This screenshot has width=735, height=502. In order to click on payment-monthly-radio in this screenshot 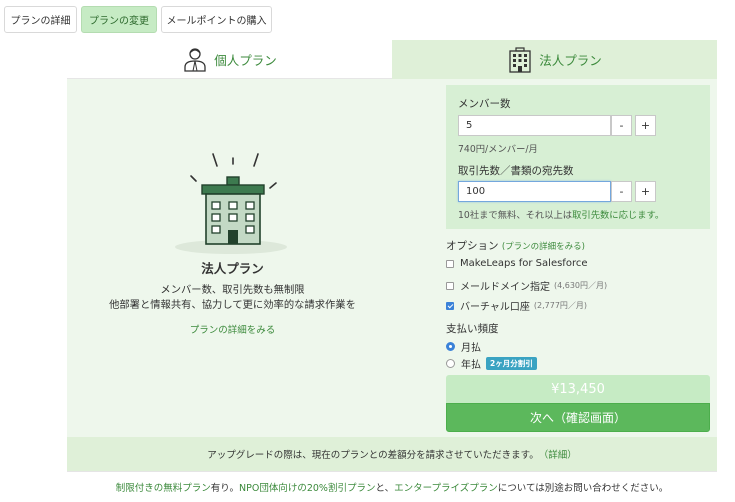, I will do `click(450, 346)`.